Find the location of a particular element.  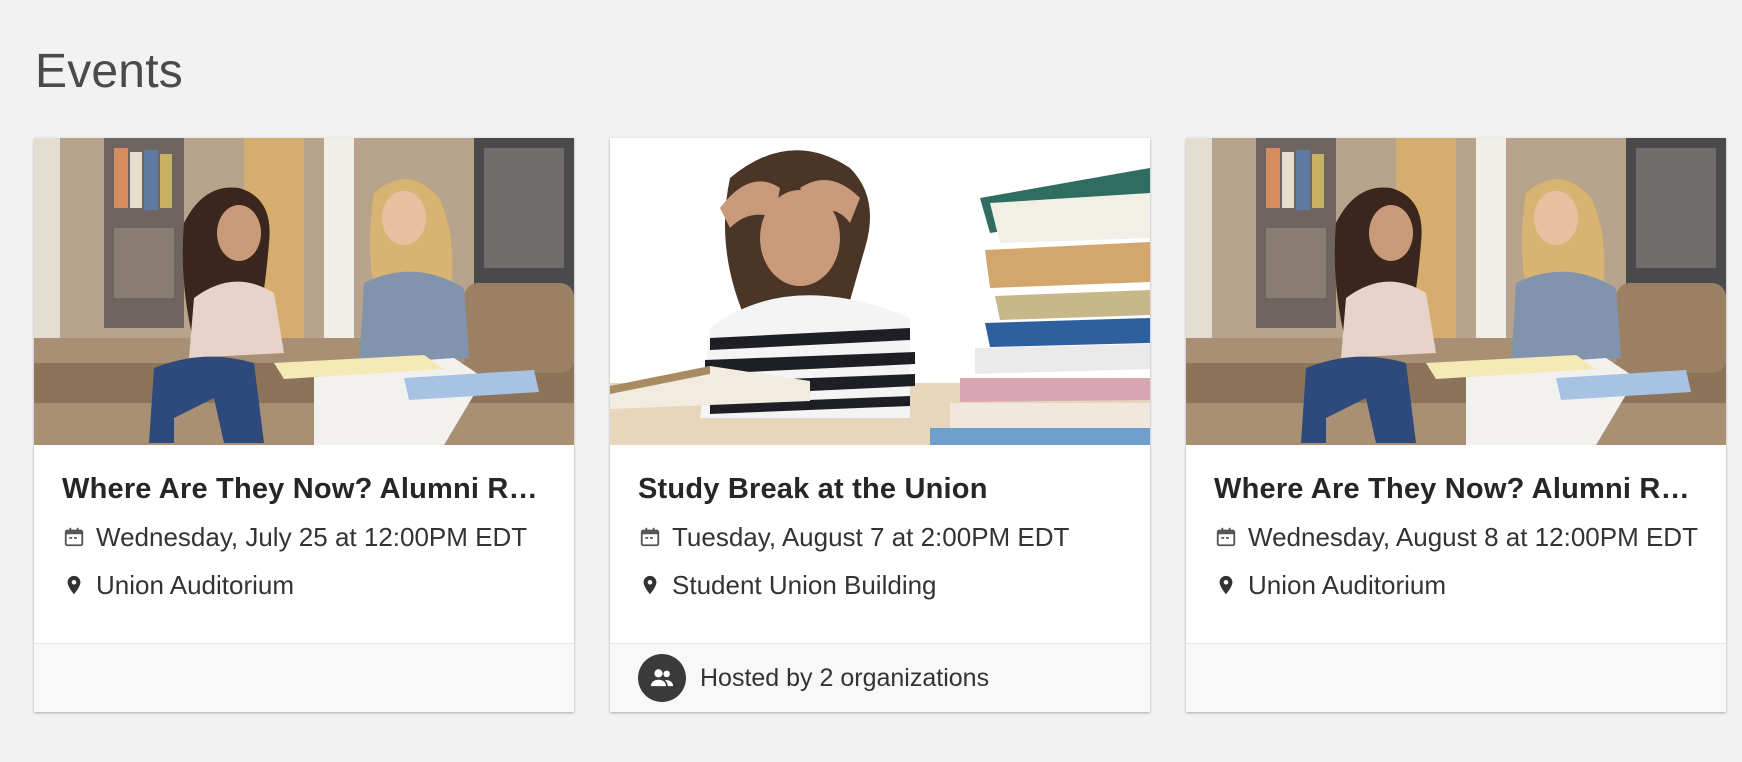

page-title: Events is located at coordinates (109, 71).